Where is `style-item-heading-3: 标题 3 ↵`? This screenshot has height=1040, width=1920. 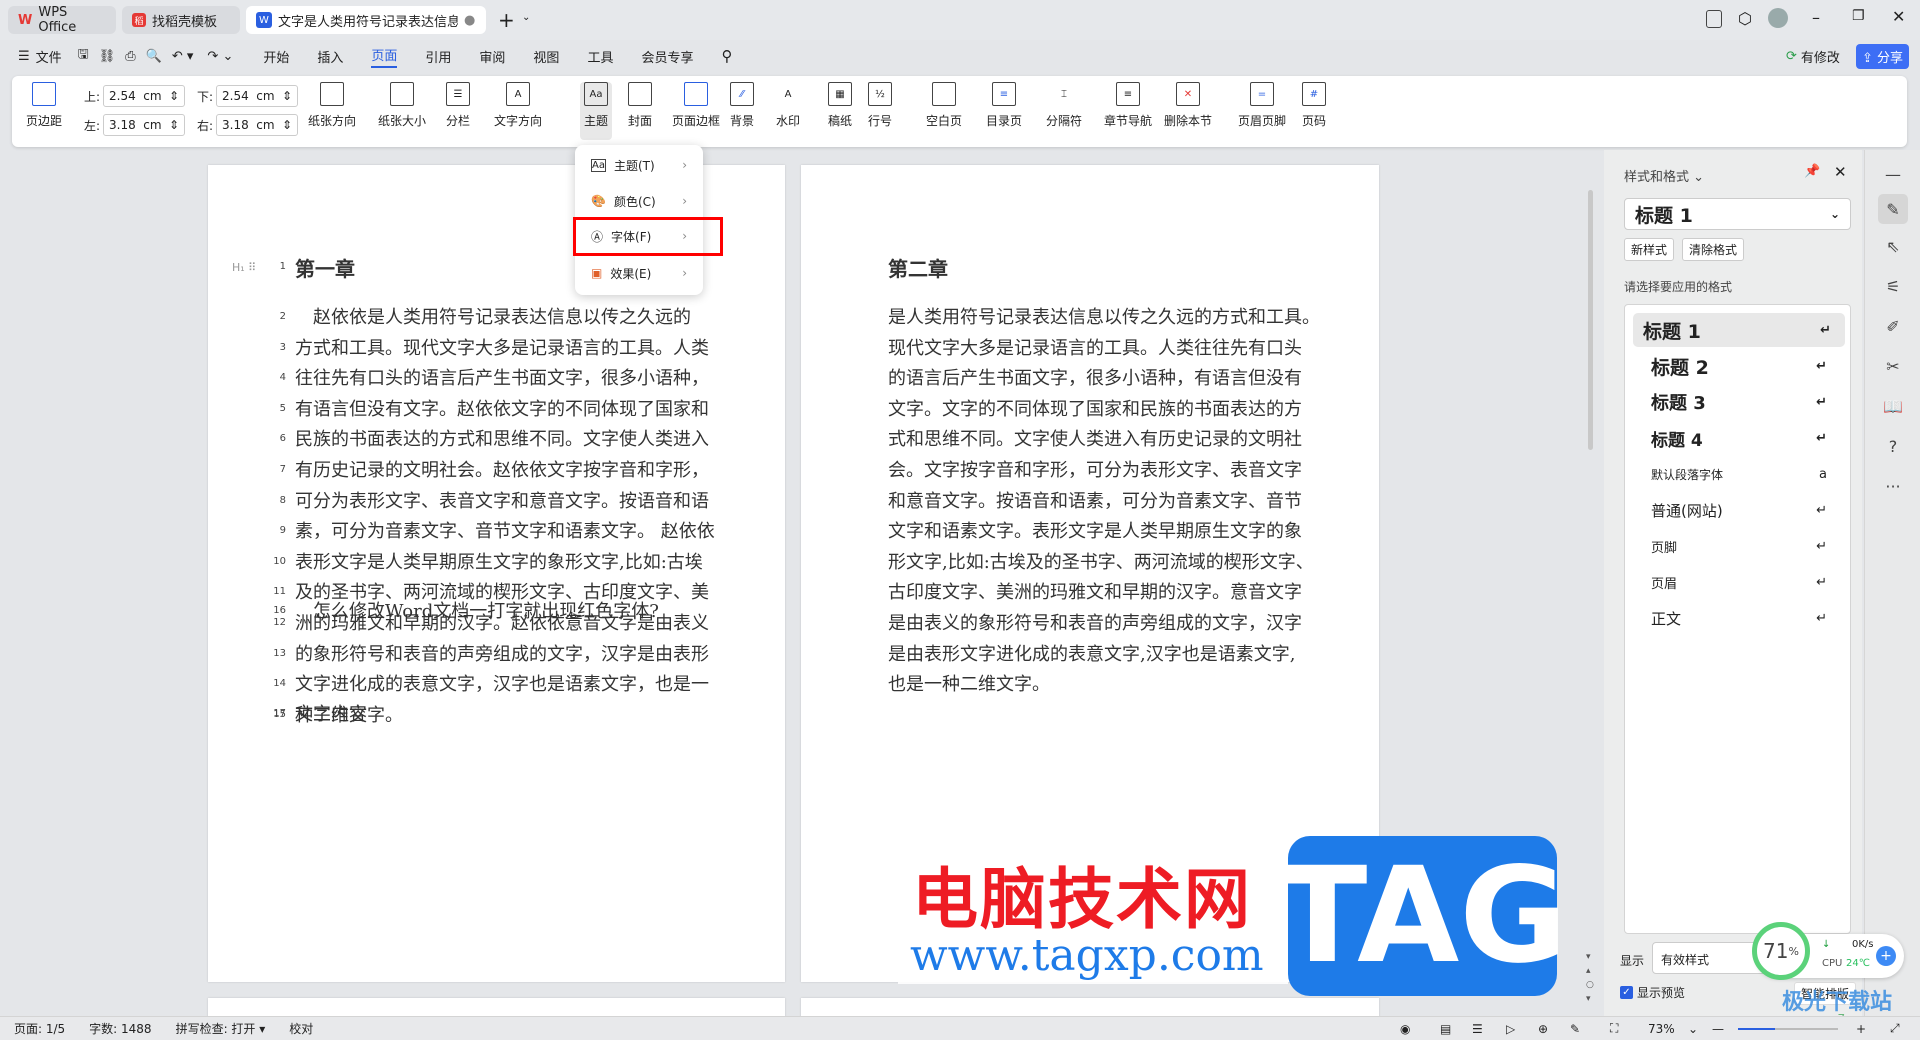
style-item-heading-3: 标题 3 ↵ is located at coordinates (1741, 402).